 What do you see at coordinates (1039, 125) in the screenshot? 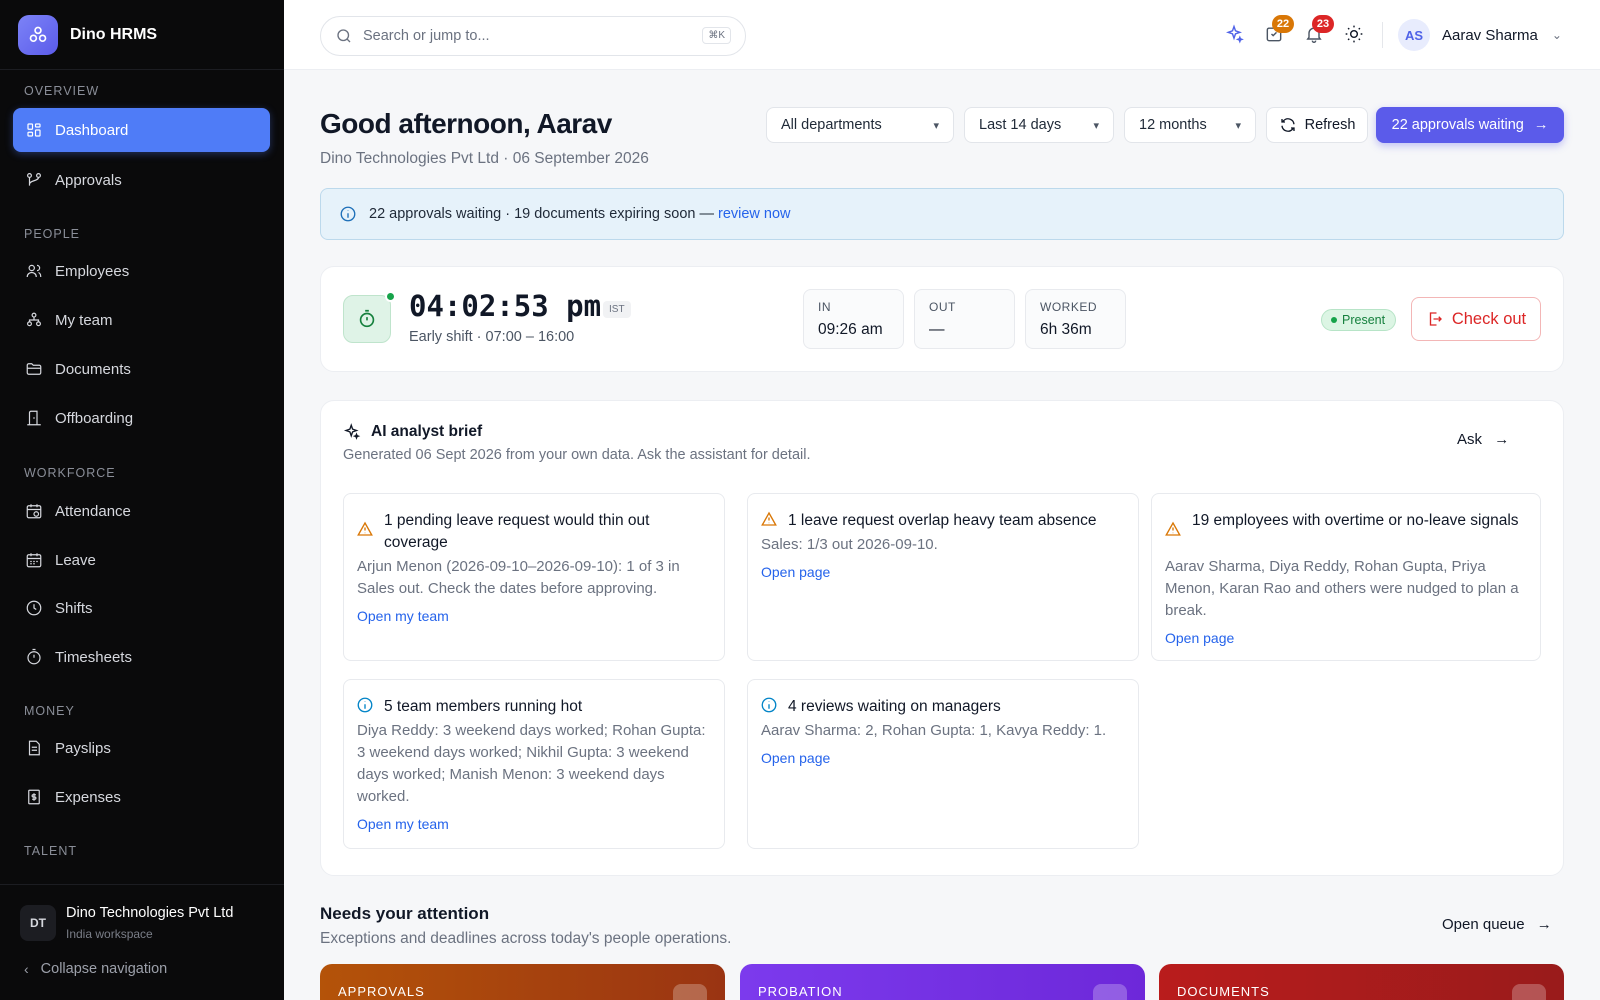
I see `range-filter: Last 14 days ▾` at bounding box center [1039, 125].